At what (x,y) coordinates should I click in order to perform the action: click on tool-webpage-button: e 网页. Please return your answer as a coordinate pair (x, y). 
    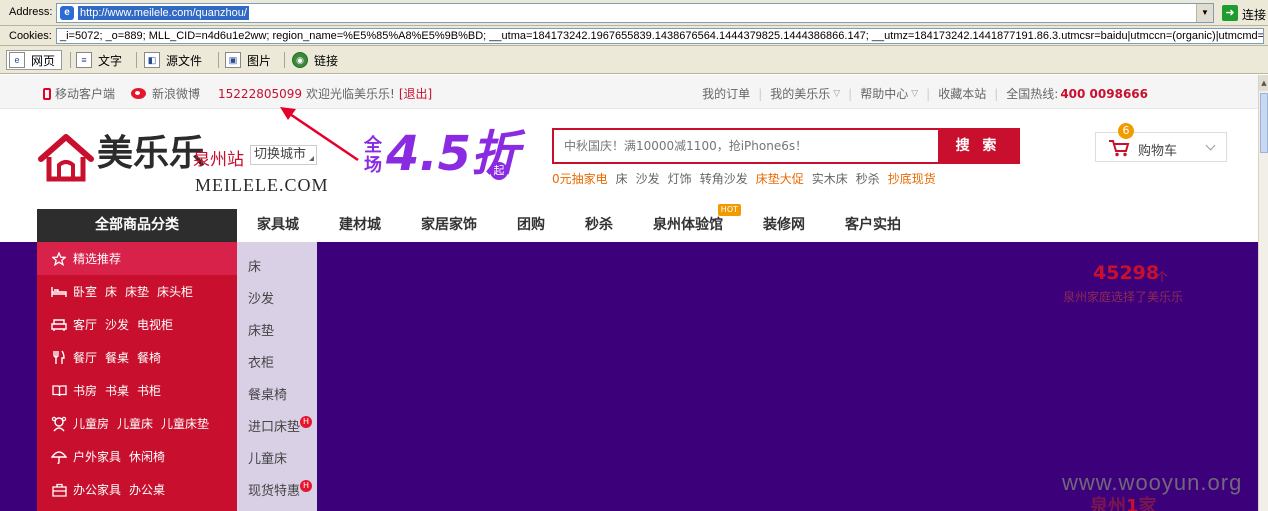
    Looking at the image, I should click on (34, 60).